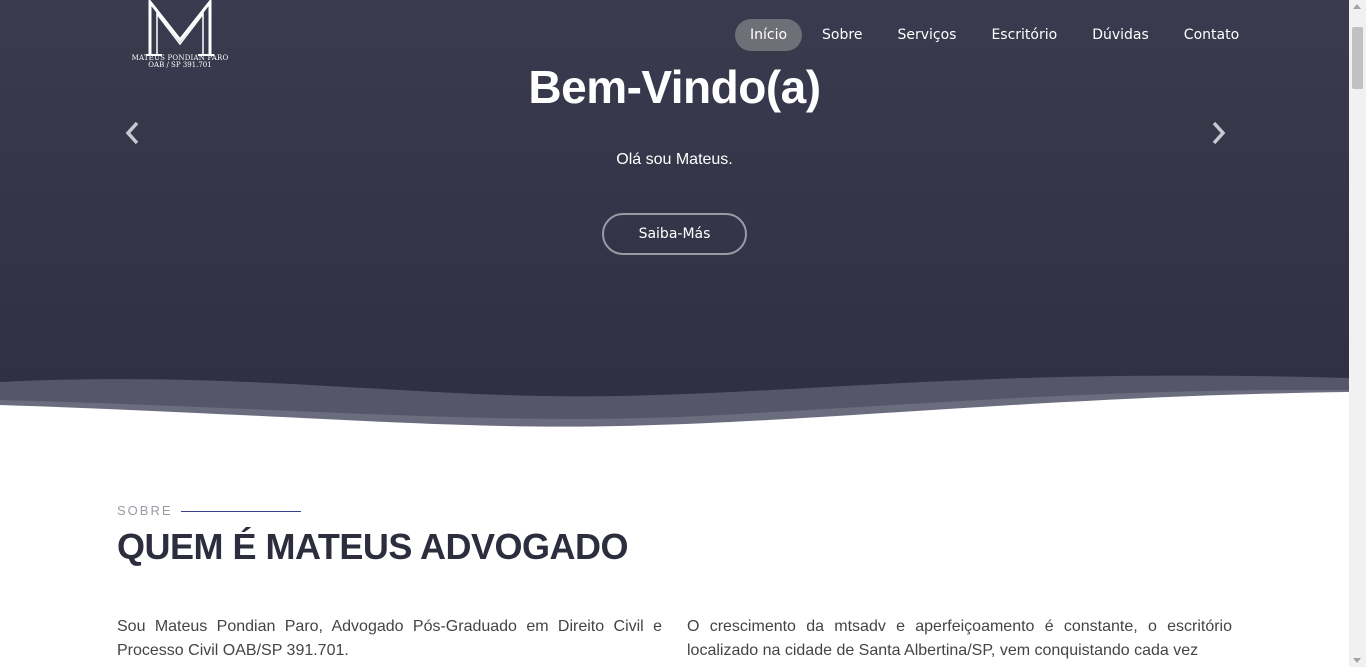 This screenshot has height=667, width=1366. What do you see at coordinates (674, 159) in the screenshot?
I see `hero-subtitle: Olá sou Mateus.` at bounding box center [674, 159].